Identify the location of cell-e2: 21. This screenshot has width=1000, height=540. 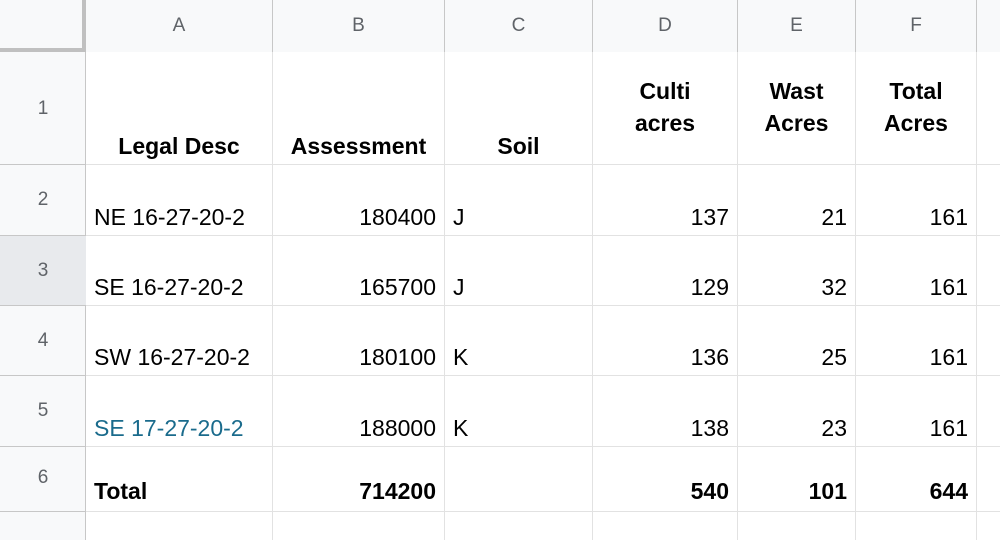
(797, 200).